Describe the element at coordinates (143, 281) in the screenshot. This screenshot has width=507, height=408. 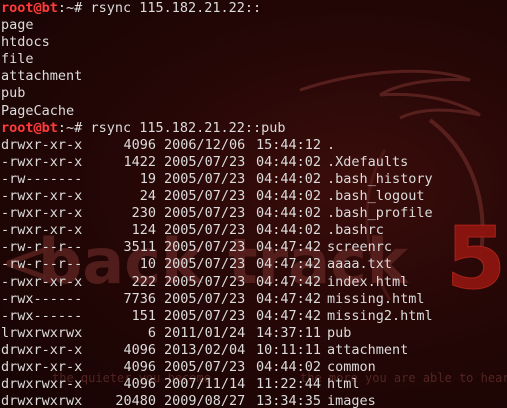
I see `file-size: 222` at that location.